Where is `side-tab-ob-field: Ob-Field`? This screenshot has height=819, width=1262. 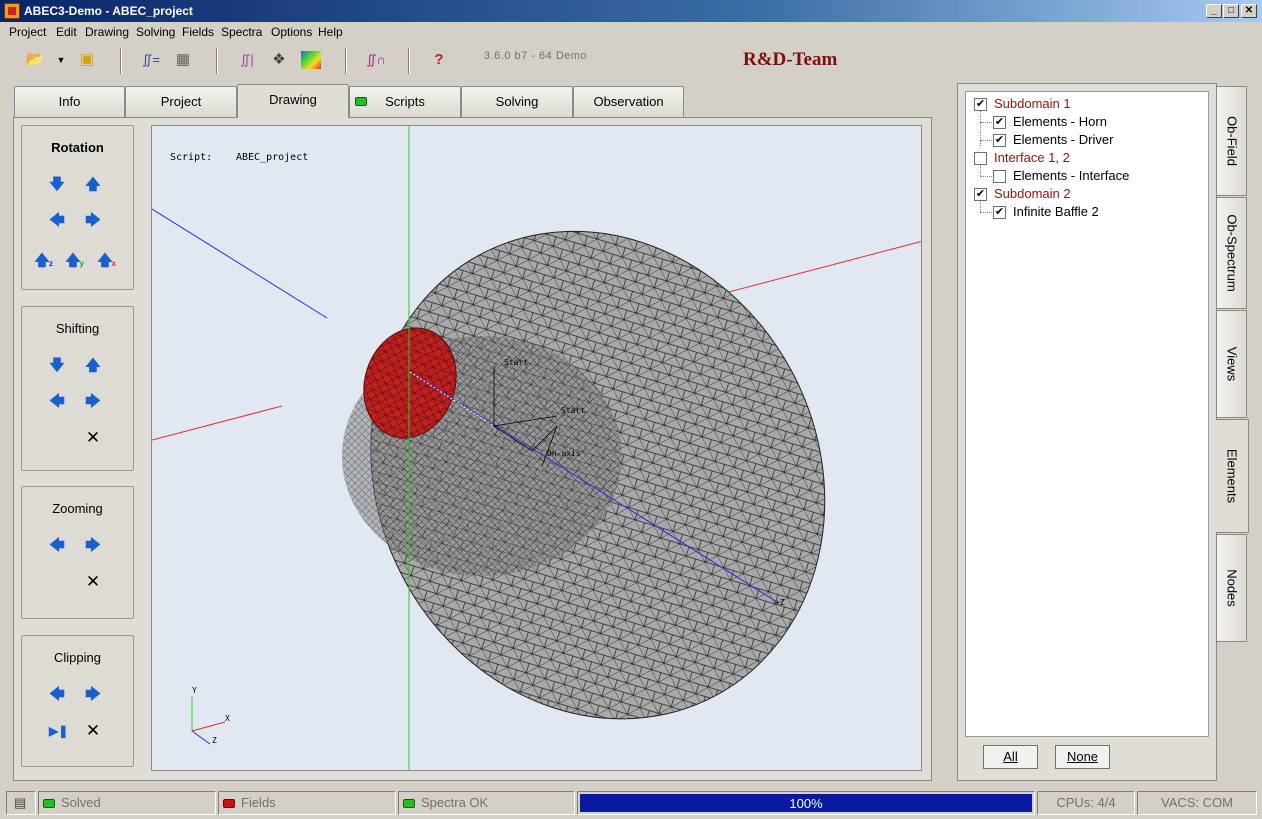 side-tab-ob-field: Ob-Field is located at coordinates (1232, 141).